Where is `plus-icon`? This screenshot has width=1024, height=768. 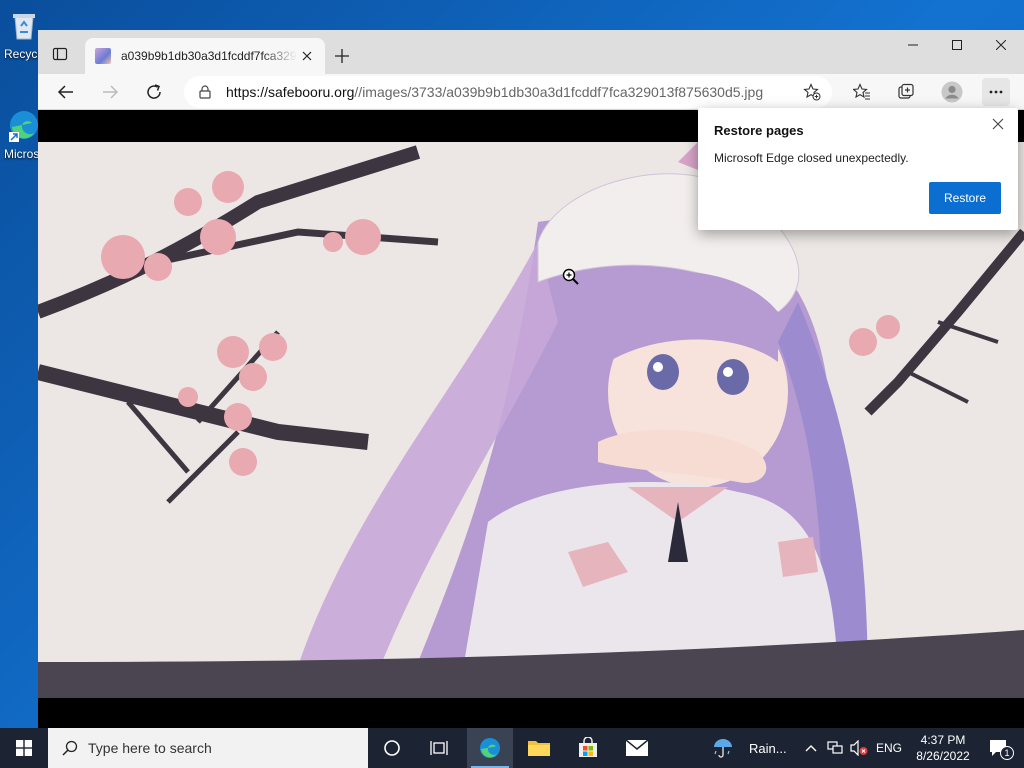 plus-icon is located at coordinates (342, 56).